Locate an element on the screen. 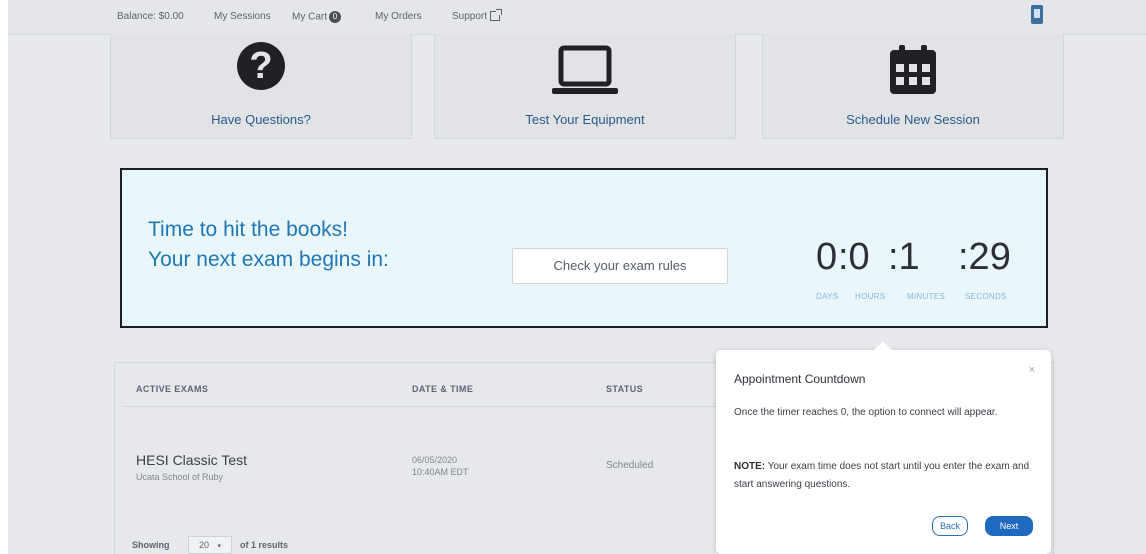  my-sessions-link: My Sessions is located at coordinates (242, 16).